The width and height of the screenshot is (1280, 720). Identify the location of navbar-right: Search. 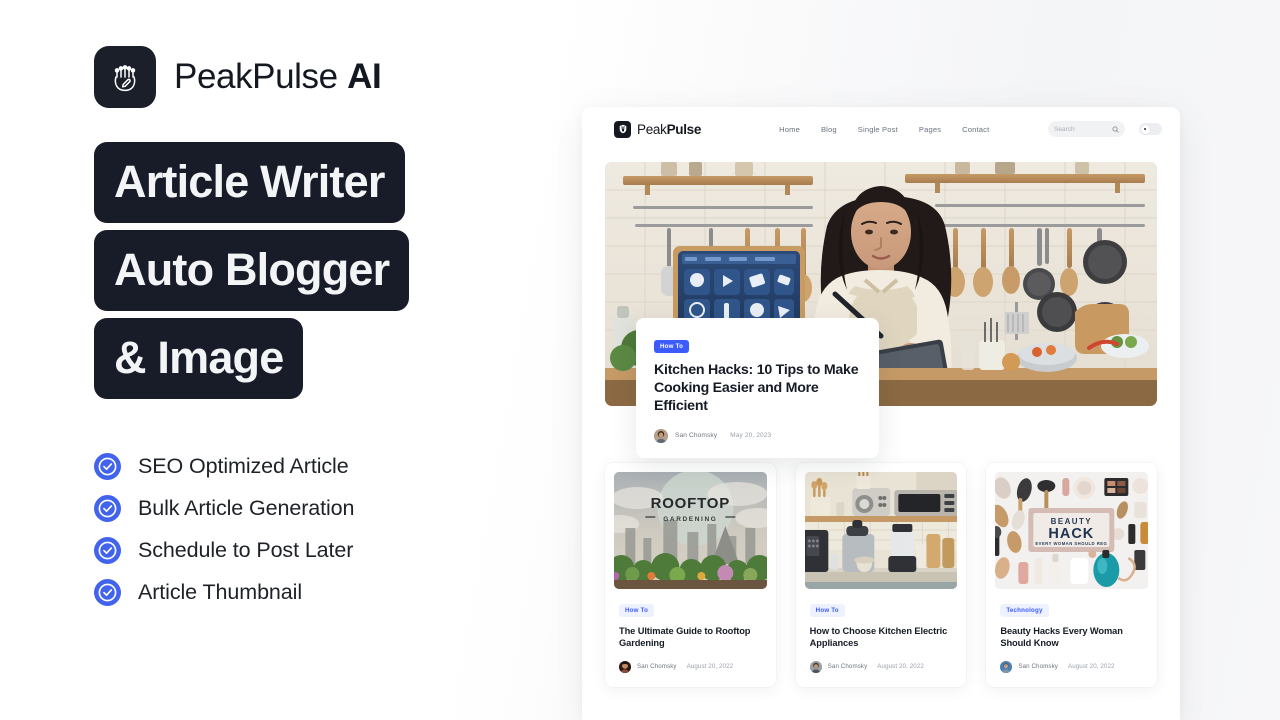
(1105, 129).